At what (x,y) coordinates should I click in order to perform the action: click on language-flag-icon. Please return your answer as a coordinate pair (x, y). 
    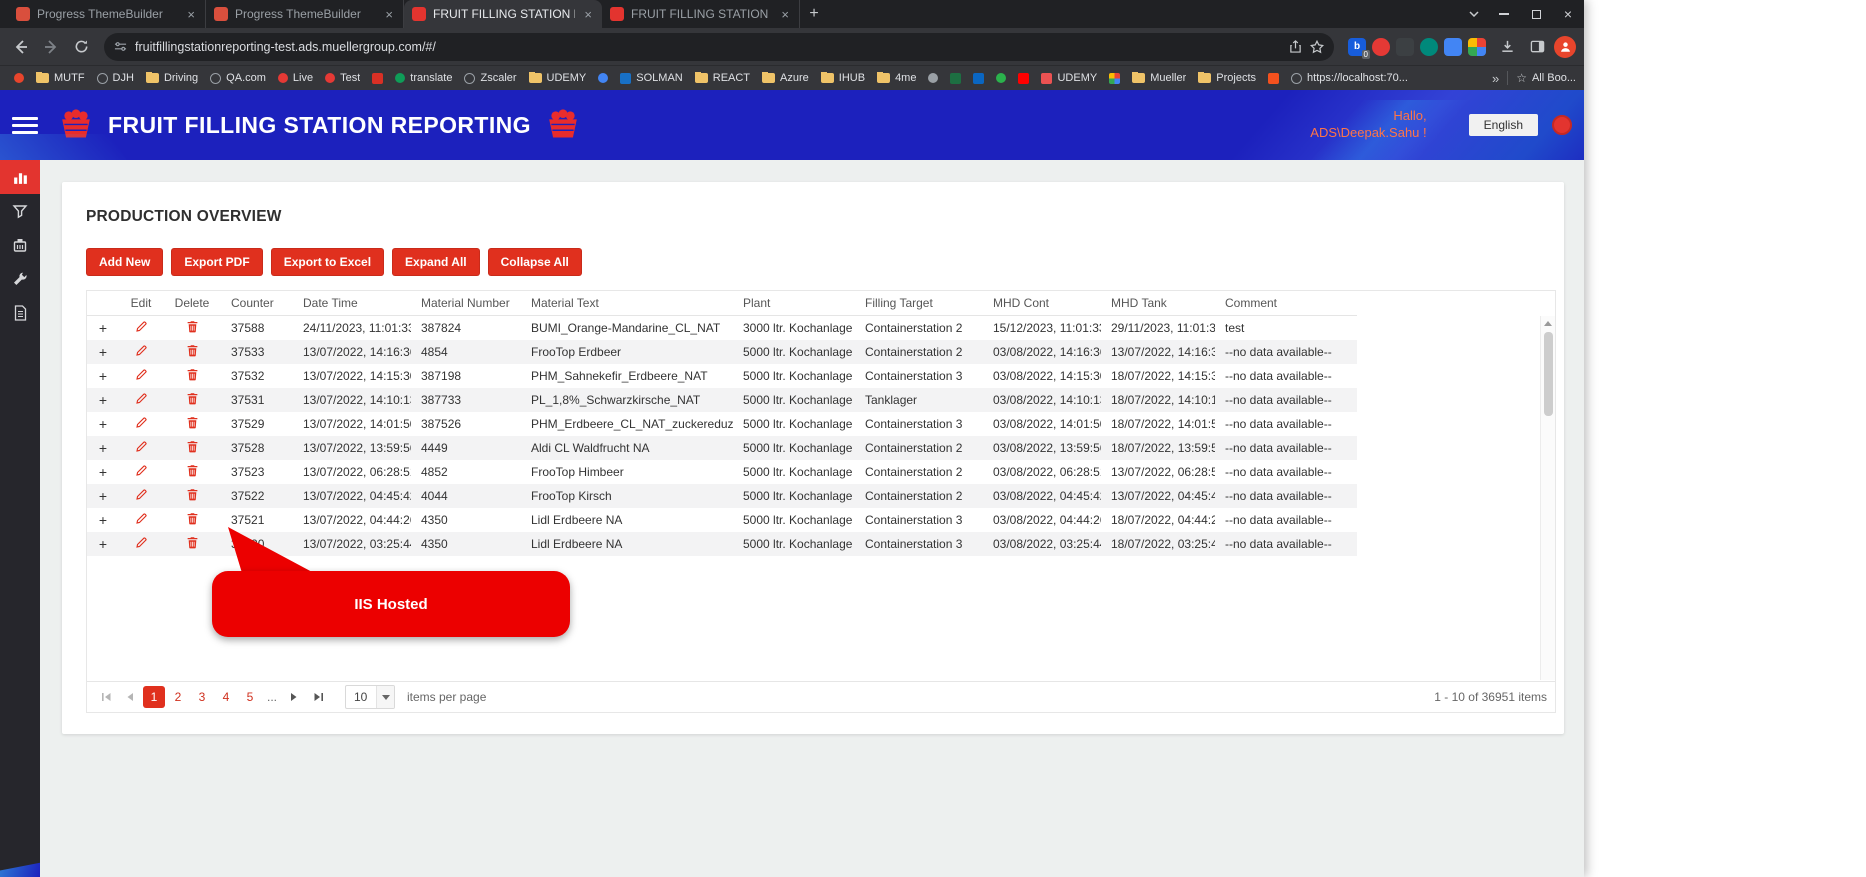
    Looking at the image, I should click on (1562, 125).